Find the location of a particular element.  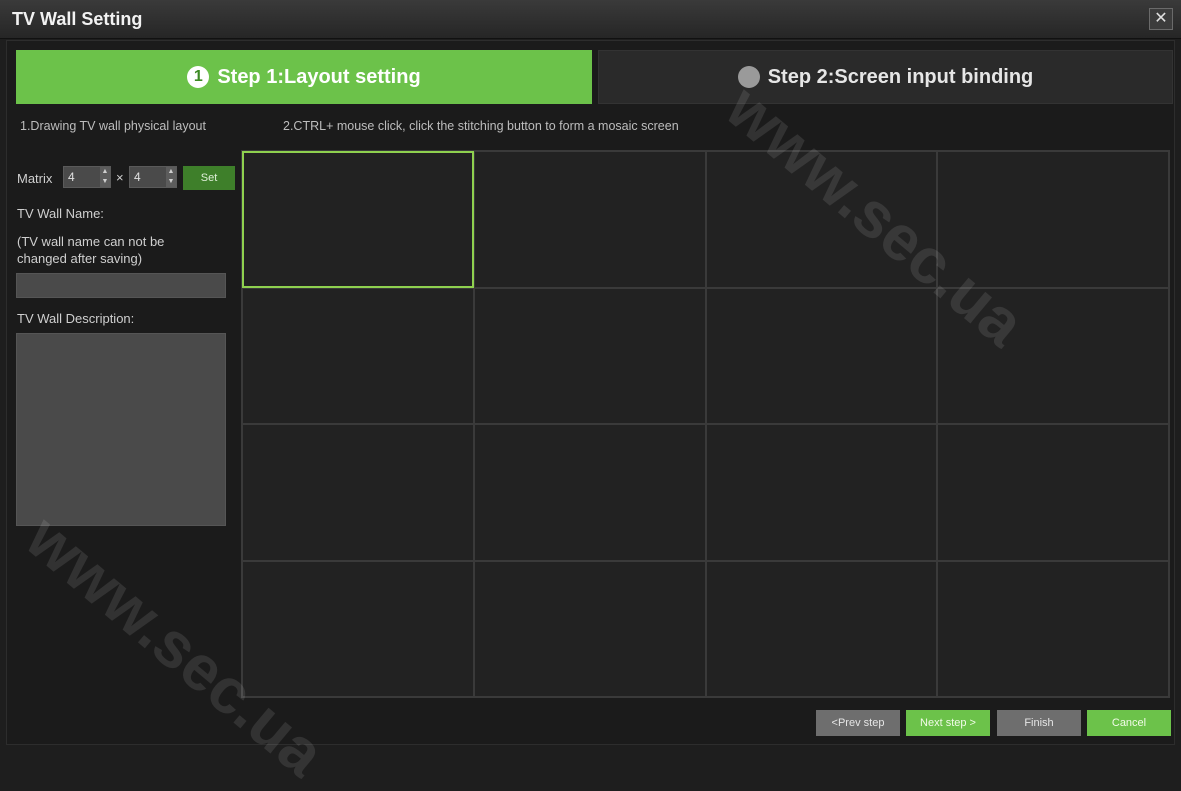

step-1-number-icon: 1 is located at coordinates (198, 77).